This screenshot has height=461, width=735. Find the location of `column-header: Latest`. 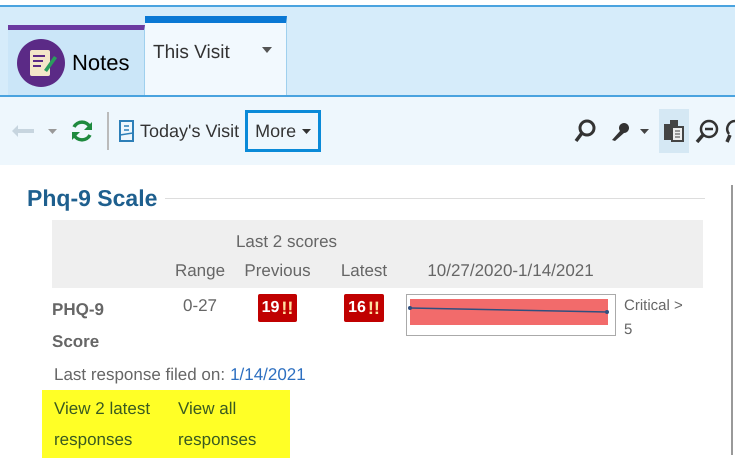

column-header: Latest is located at coordinates (364, 271).